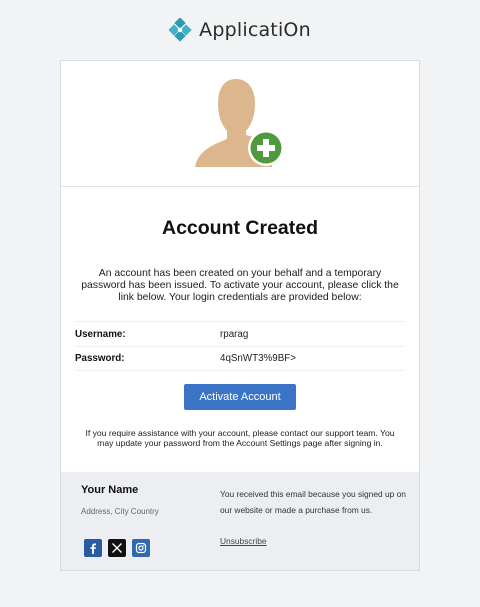  I want to click on password-value: 4qSnWT3%9BF>, so click(258, 358).